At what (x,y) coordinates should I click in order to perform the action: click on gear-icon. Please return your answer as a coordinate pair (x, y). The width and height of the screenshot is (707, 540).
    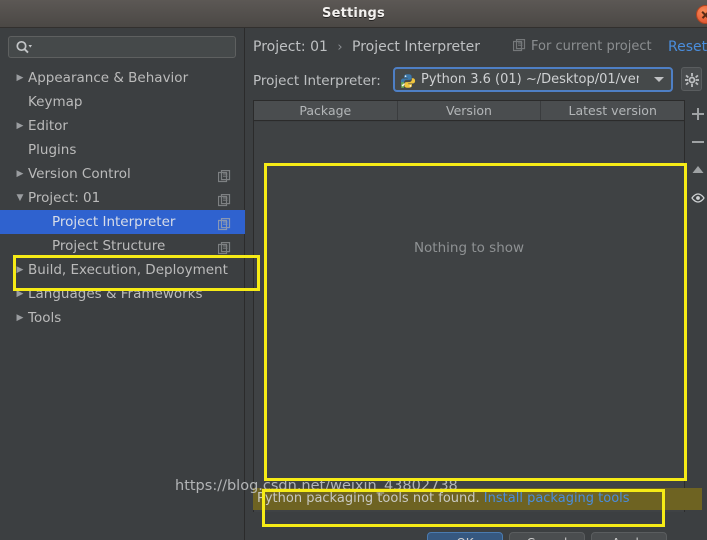
    Looking at the image, I should click on (692, 79).